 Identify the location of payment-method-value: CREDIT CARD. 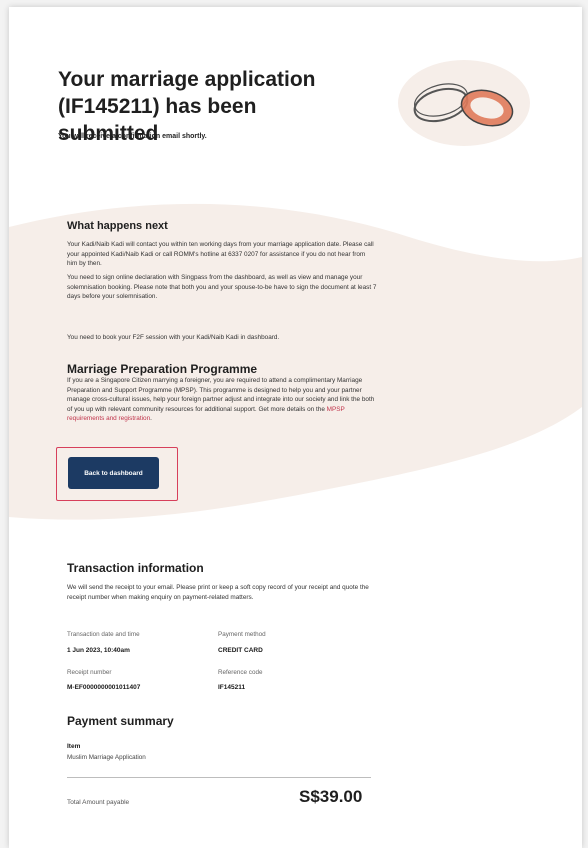
(240, 650).